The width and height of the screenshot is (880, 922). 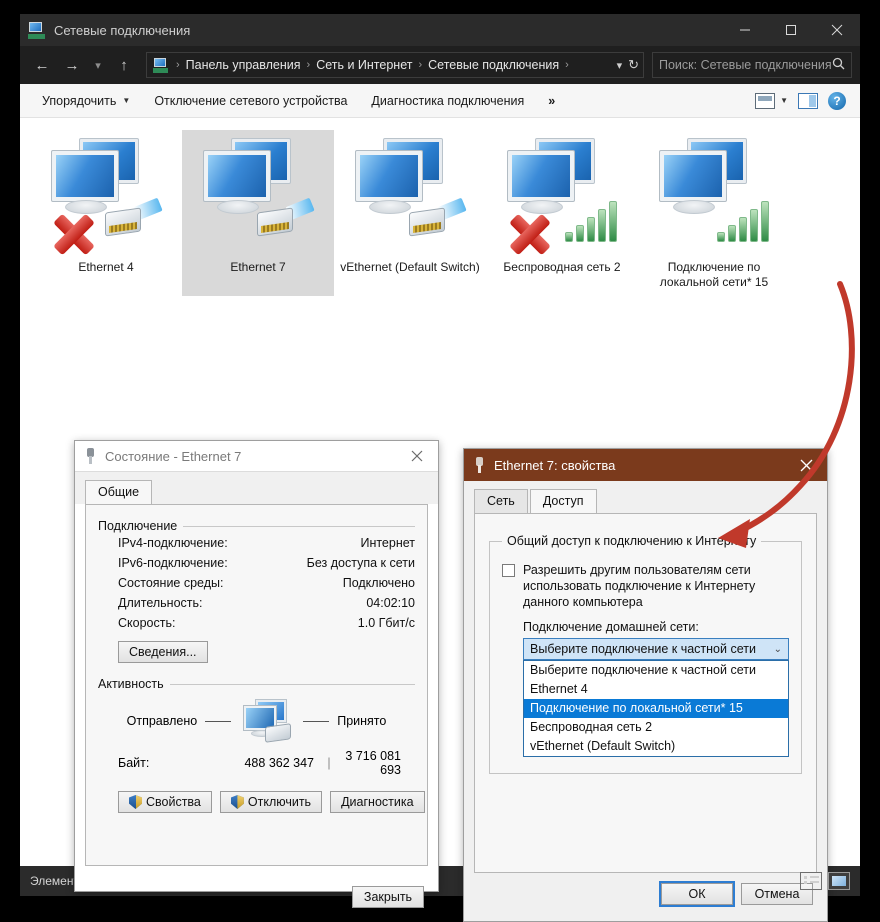 I want to click on breadcrumb-item-network-internet: Сеть и Интернет, so click(x=364, y=65).